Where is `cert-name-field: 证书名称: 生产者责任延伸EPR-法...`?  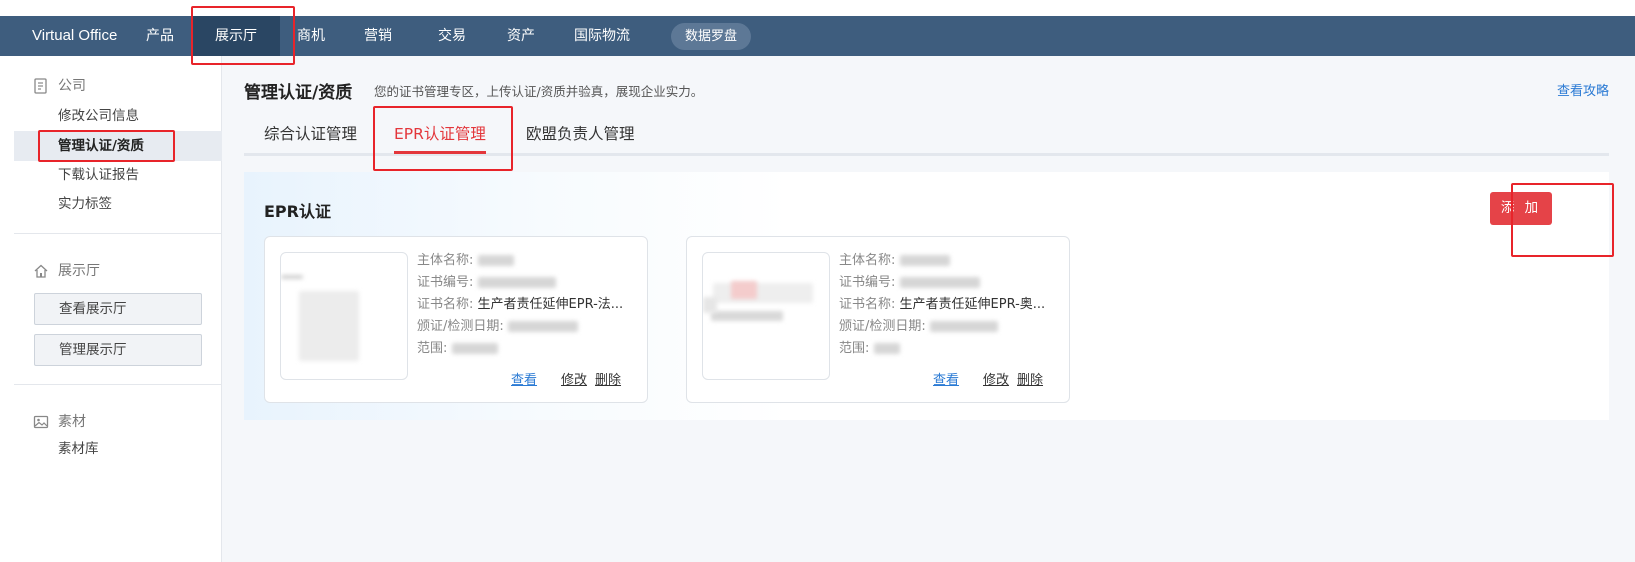 cert-name-field: 证书名称: 生产者责任延伸EPR-法... is located at coordinates (520, 305).